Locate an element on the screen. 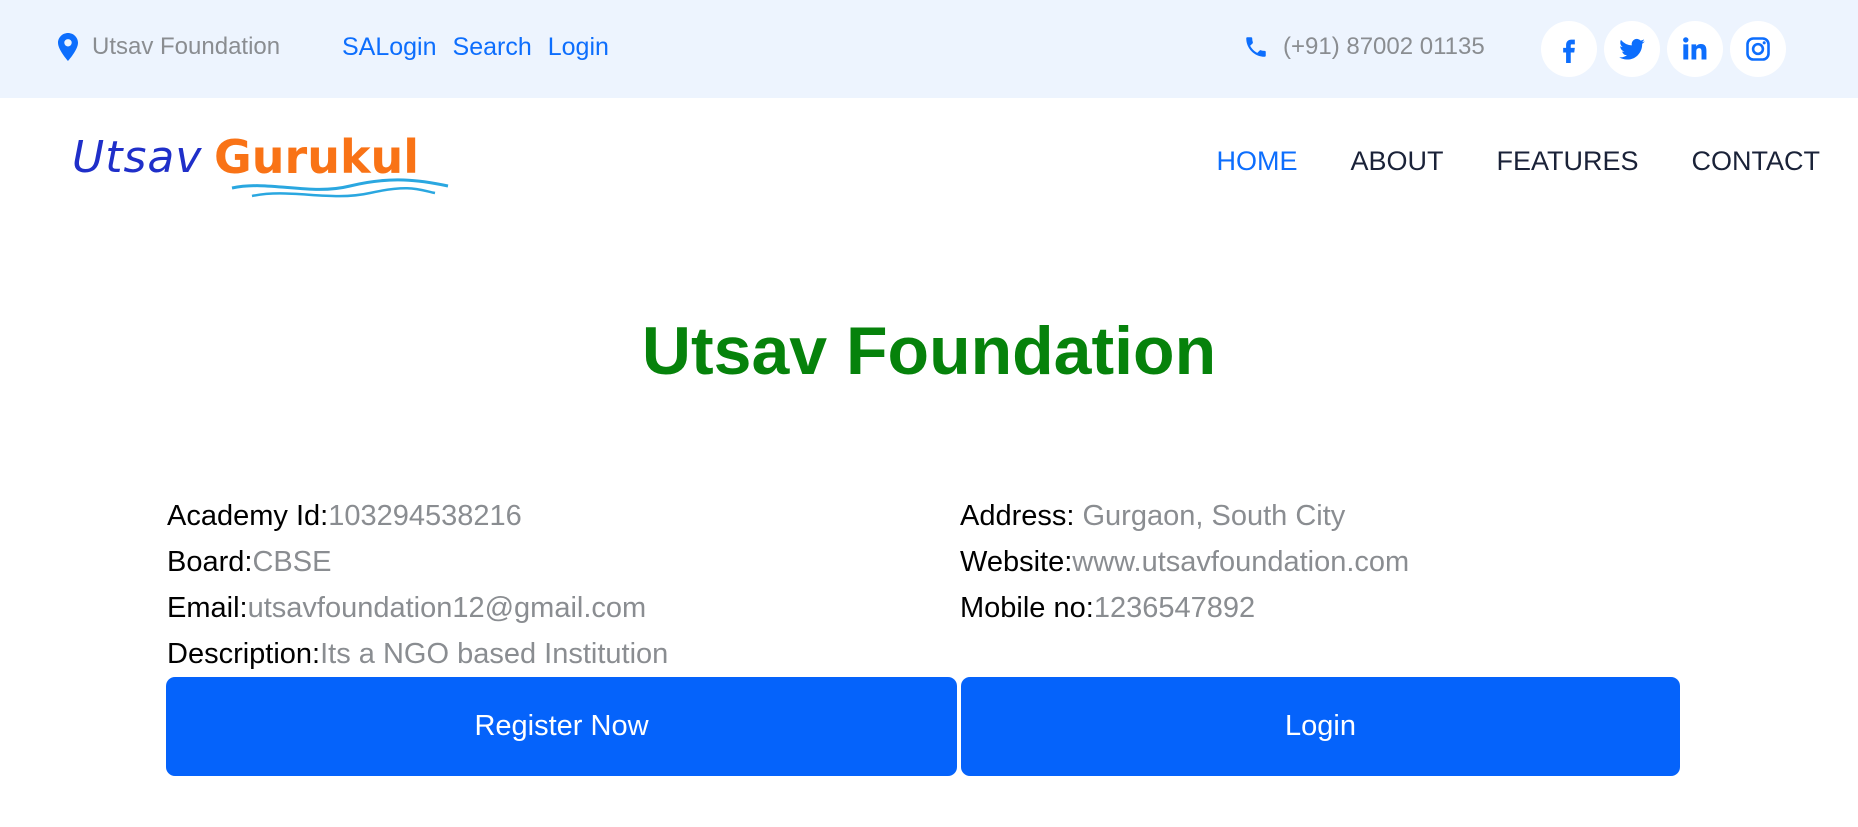 Image resolution: width=1858 pixels, height=827 pixels. email-label: Email: is located at coordinates (207, 608).